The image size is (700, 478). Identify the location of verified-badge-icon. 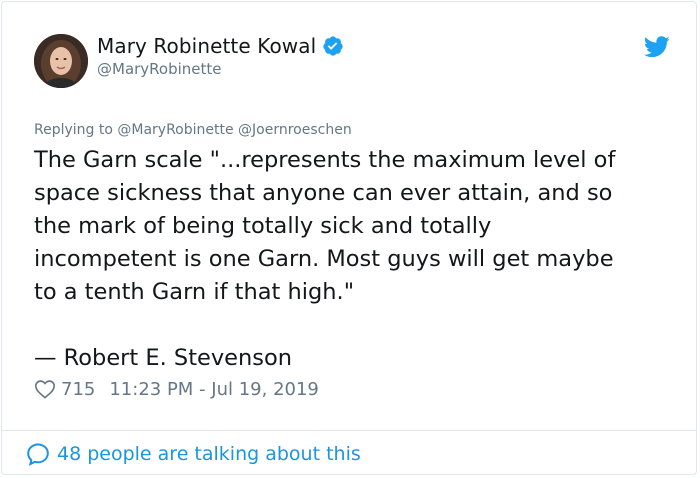
(333, 46).